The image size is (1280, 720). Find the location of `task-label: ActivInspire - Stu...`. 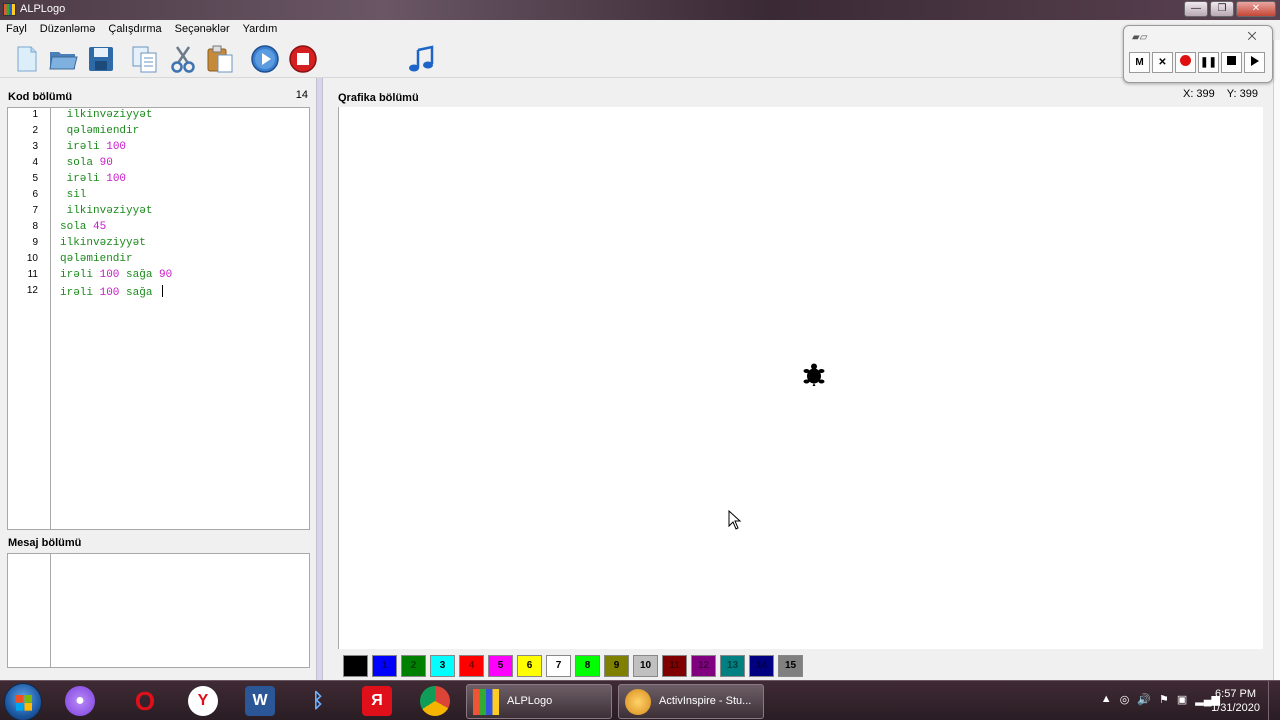

task-label: ActivInspire - Stu... is located at coordinates (705, 701).